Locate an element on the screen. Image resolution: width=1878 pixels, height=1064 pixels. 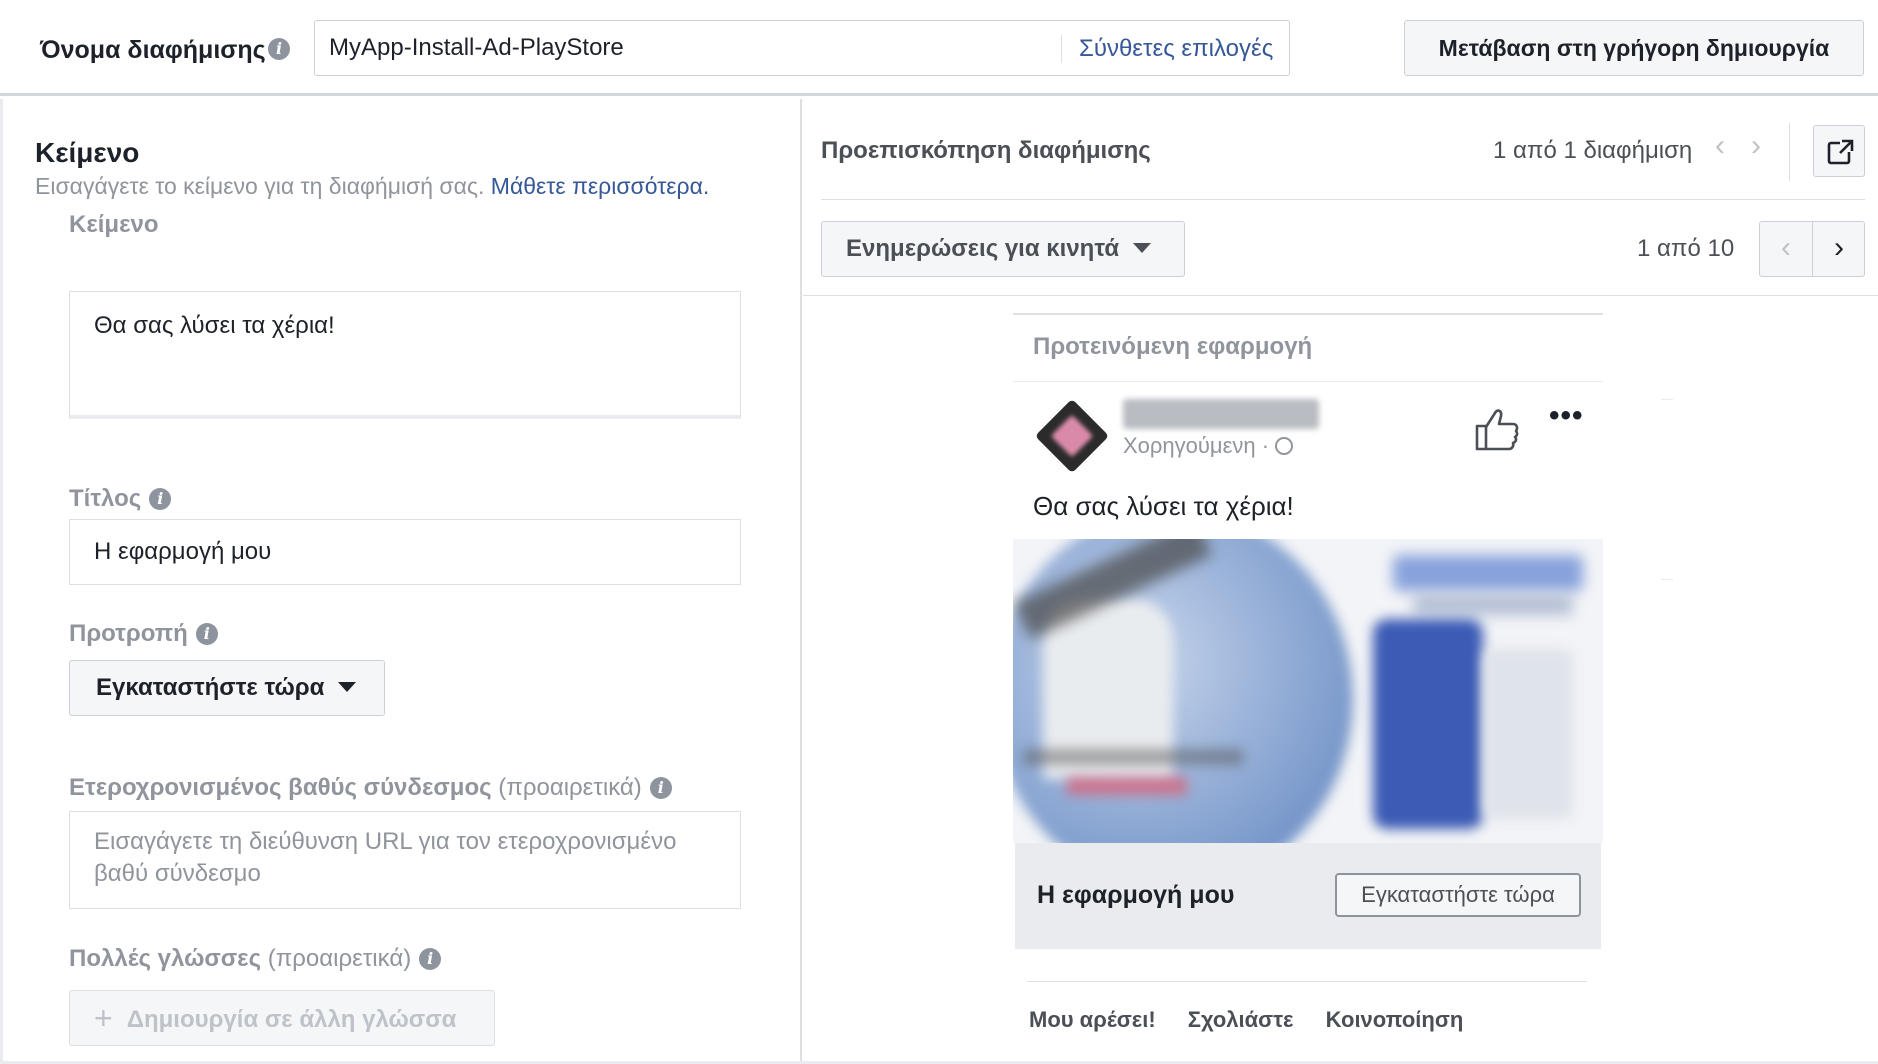
more-options-icon: ••• is located at coordinates (1566, 416).